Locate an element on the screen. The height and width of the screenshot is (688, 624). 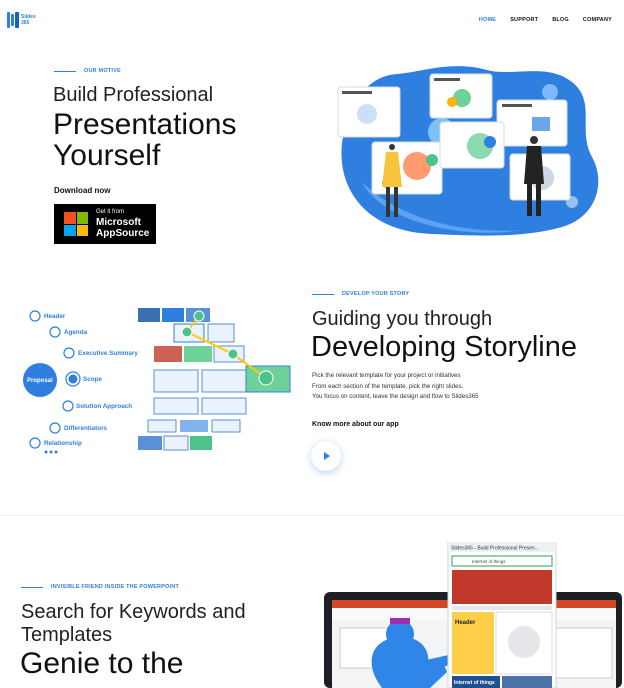
hero-title-line3: Yourself is located at coordinates (107, 155).